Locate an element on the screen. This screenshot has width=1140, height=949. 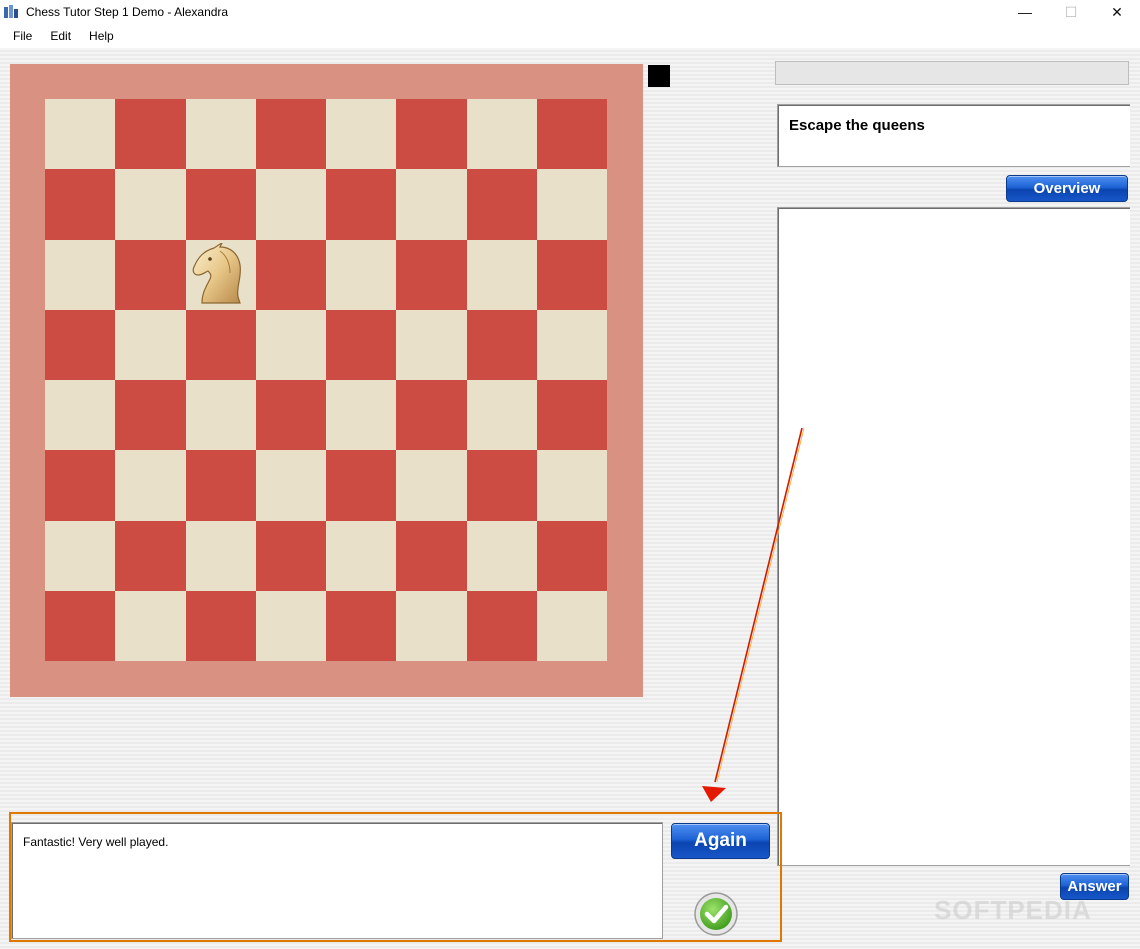
window-title: Chess Tutor Step 1 Demo - Alexandra is located at coordinates (127, 12).